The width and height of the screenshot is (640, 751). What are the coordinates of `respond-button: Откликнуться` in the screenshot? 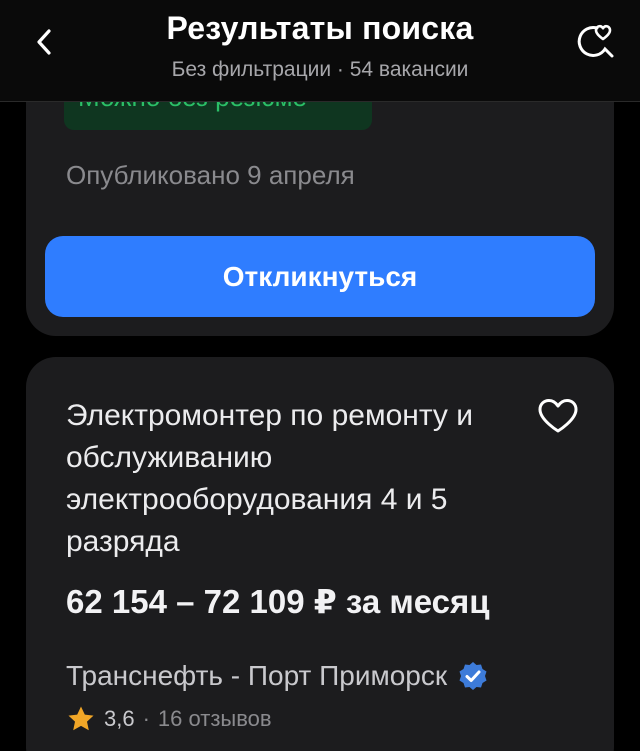 It's located at (320, 276).